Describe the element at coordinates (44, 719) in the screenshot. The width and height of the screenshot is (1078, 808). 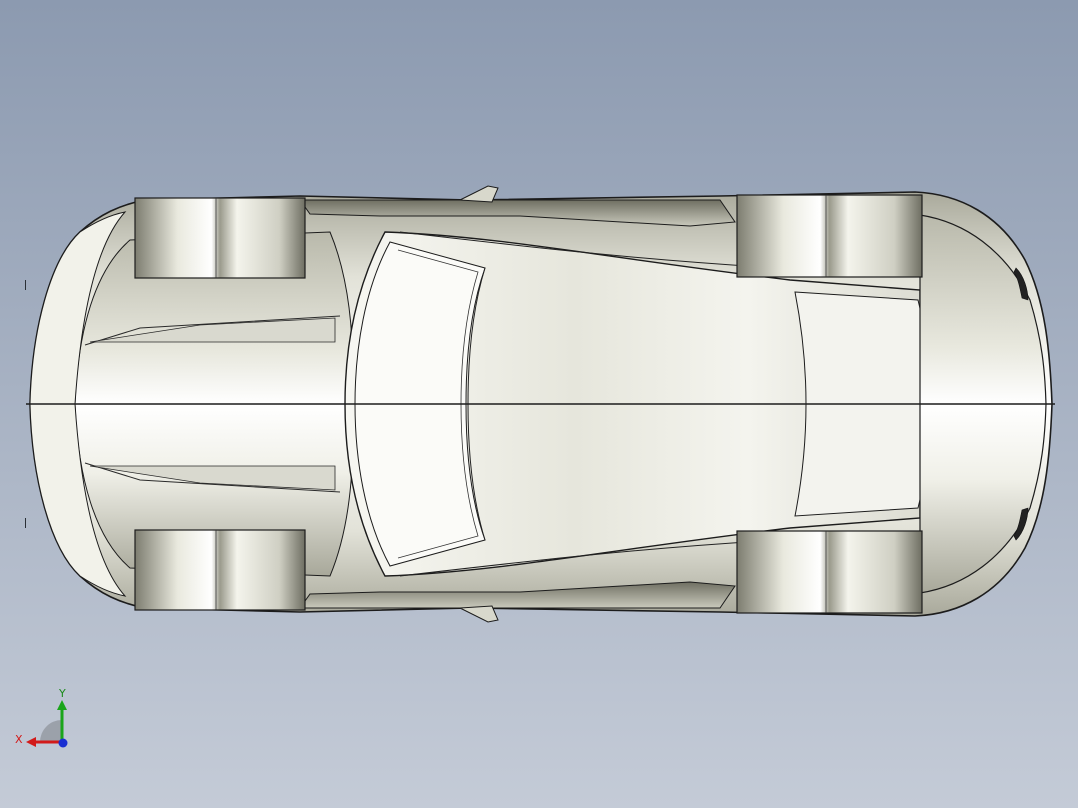
I see `orientation-triad: X Y` at that location.